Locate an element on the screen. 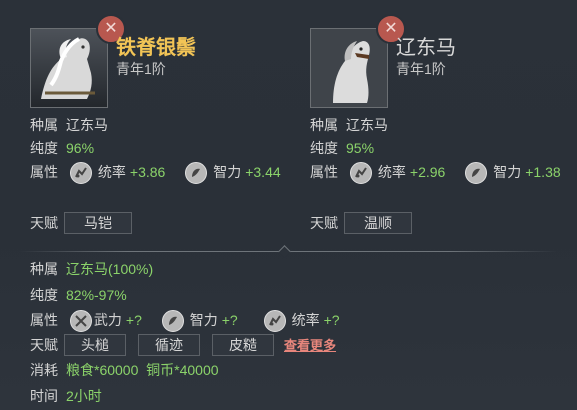 The image size is (577, 410). talent-chip: 头槌 is located at coordinates (95, 345).